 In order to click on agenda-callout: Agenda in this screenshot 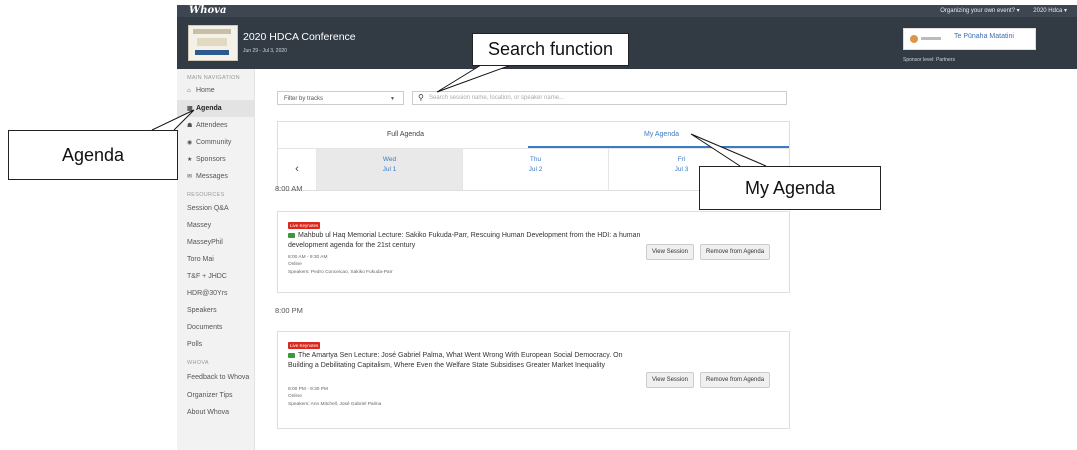, I will do `click(93, 155)`.